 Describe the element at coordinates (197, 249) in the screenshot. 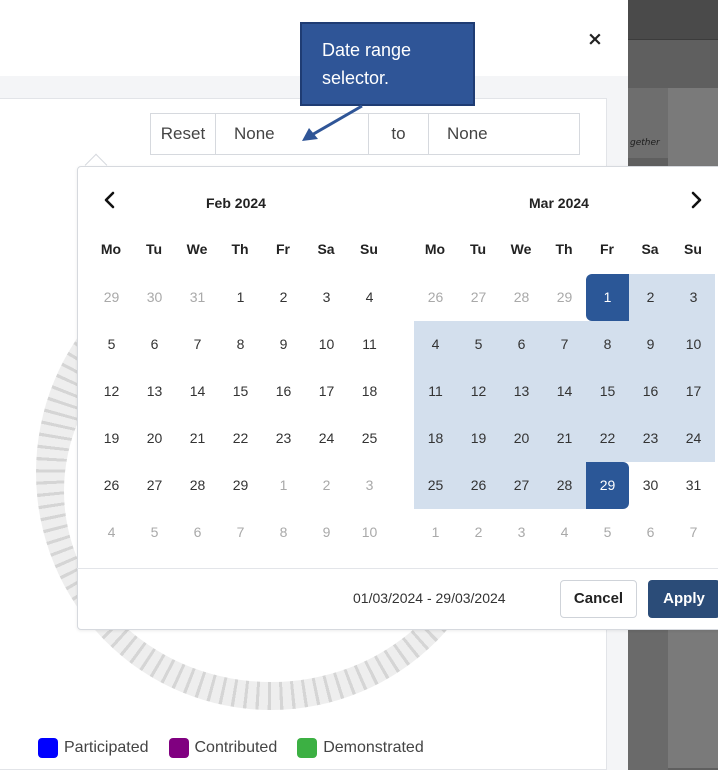

I see `weekday-header-we: We` at that location.